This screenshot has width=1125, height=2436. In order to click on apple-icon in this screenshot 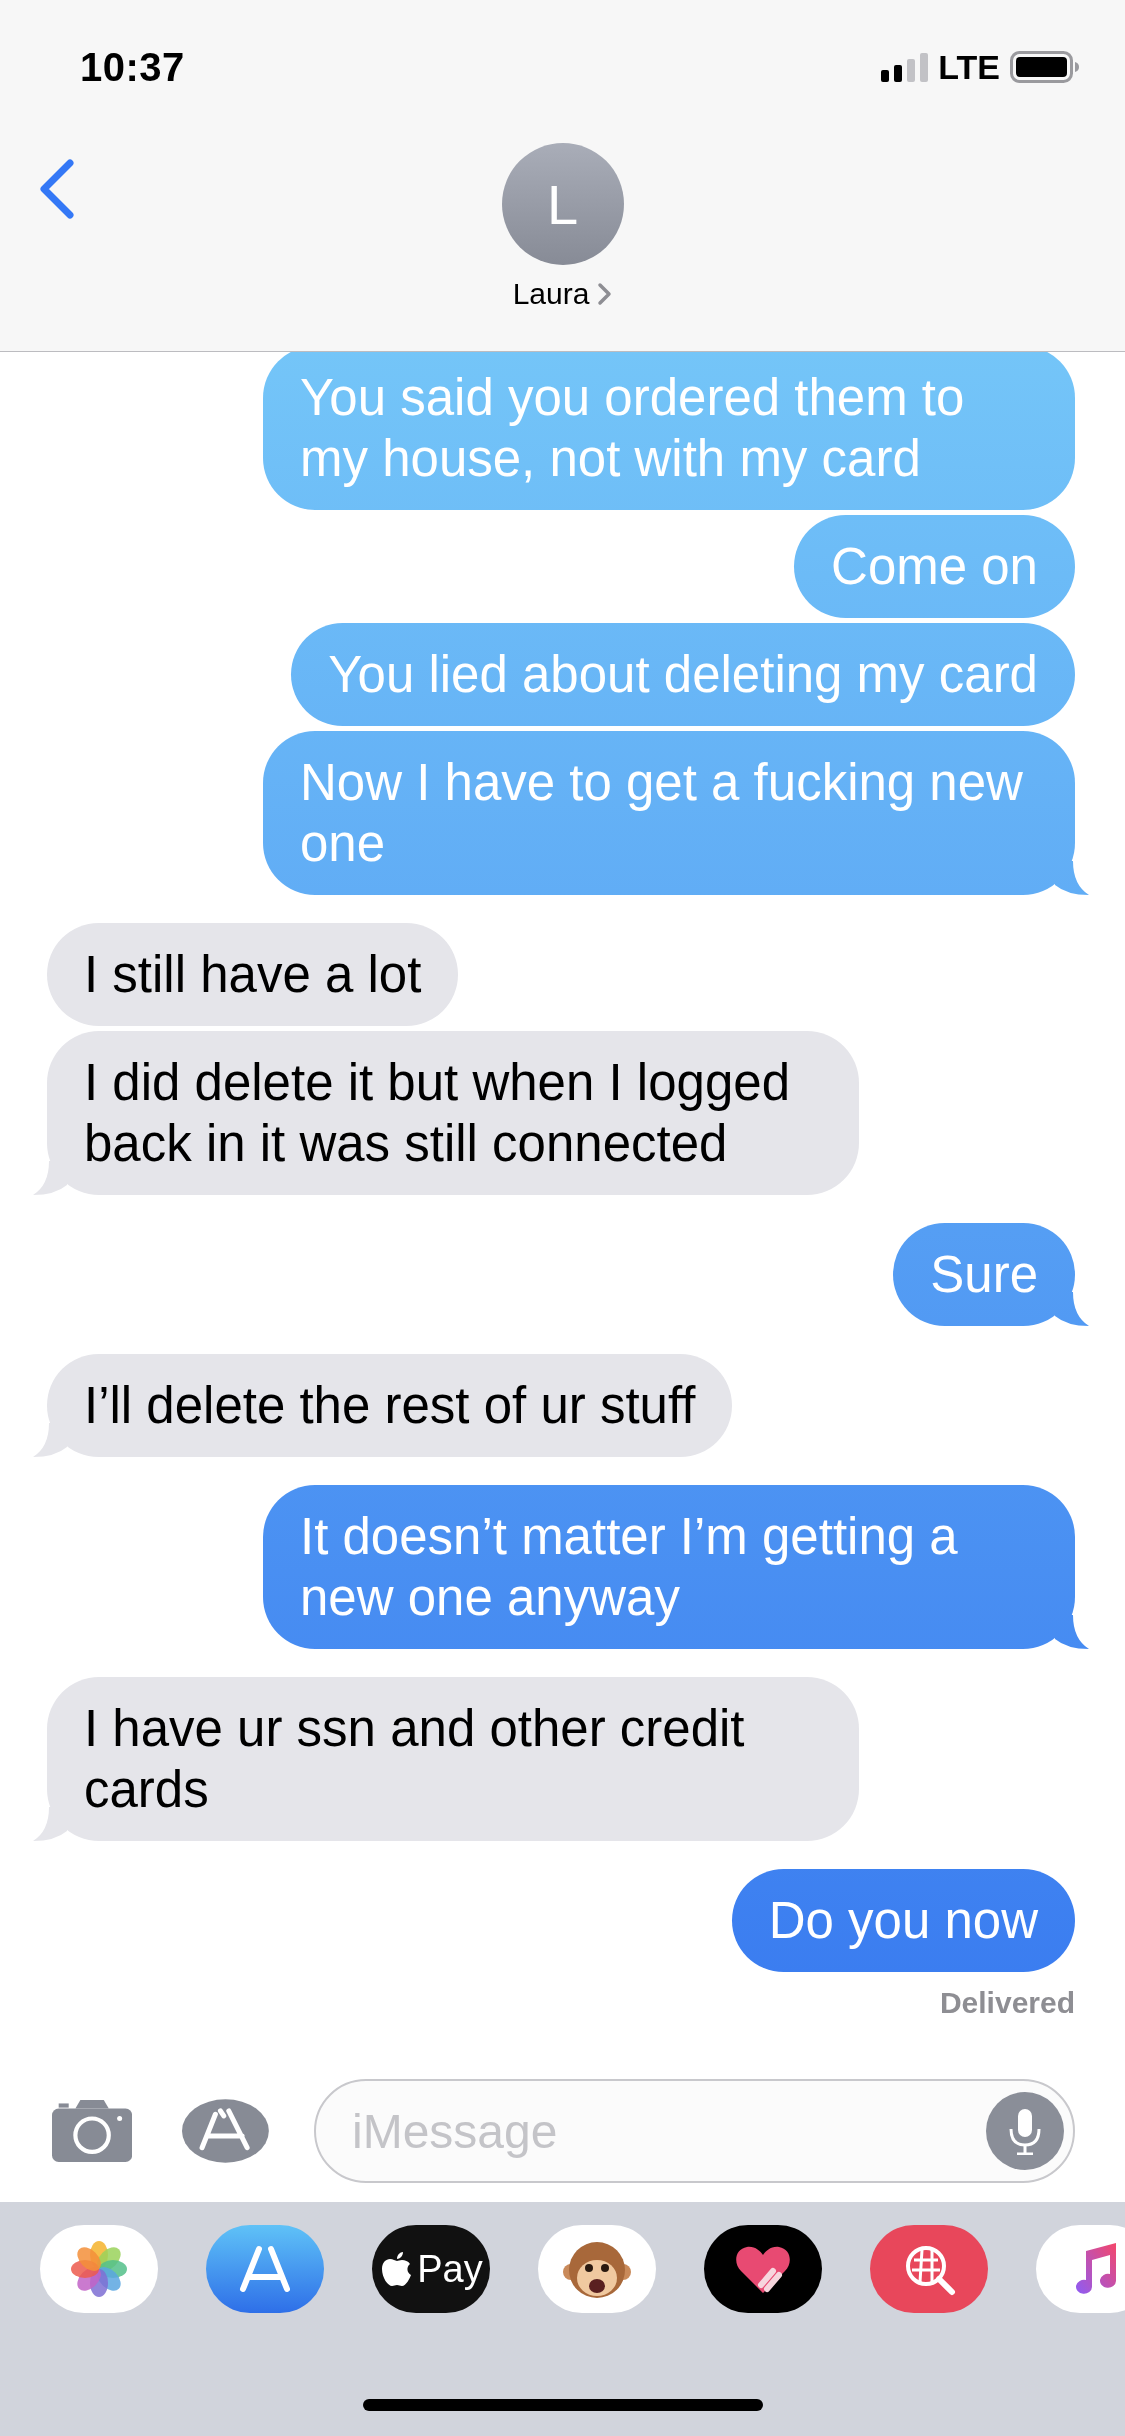, I will do `click(396, 2269)`.